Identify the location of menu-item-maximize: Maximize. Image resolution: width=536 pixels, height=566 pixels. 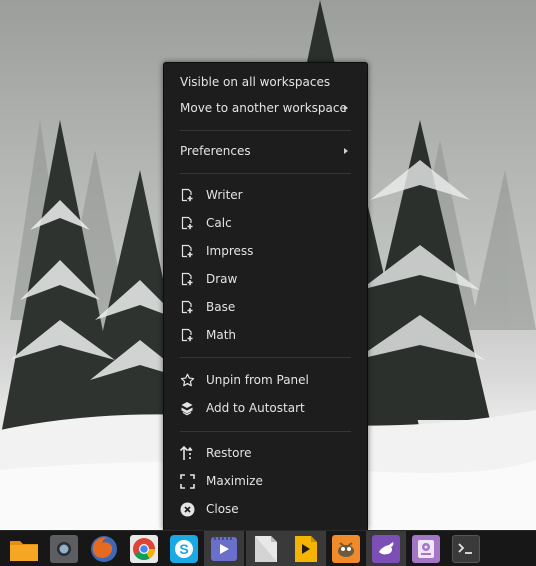
(265, 481).